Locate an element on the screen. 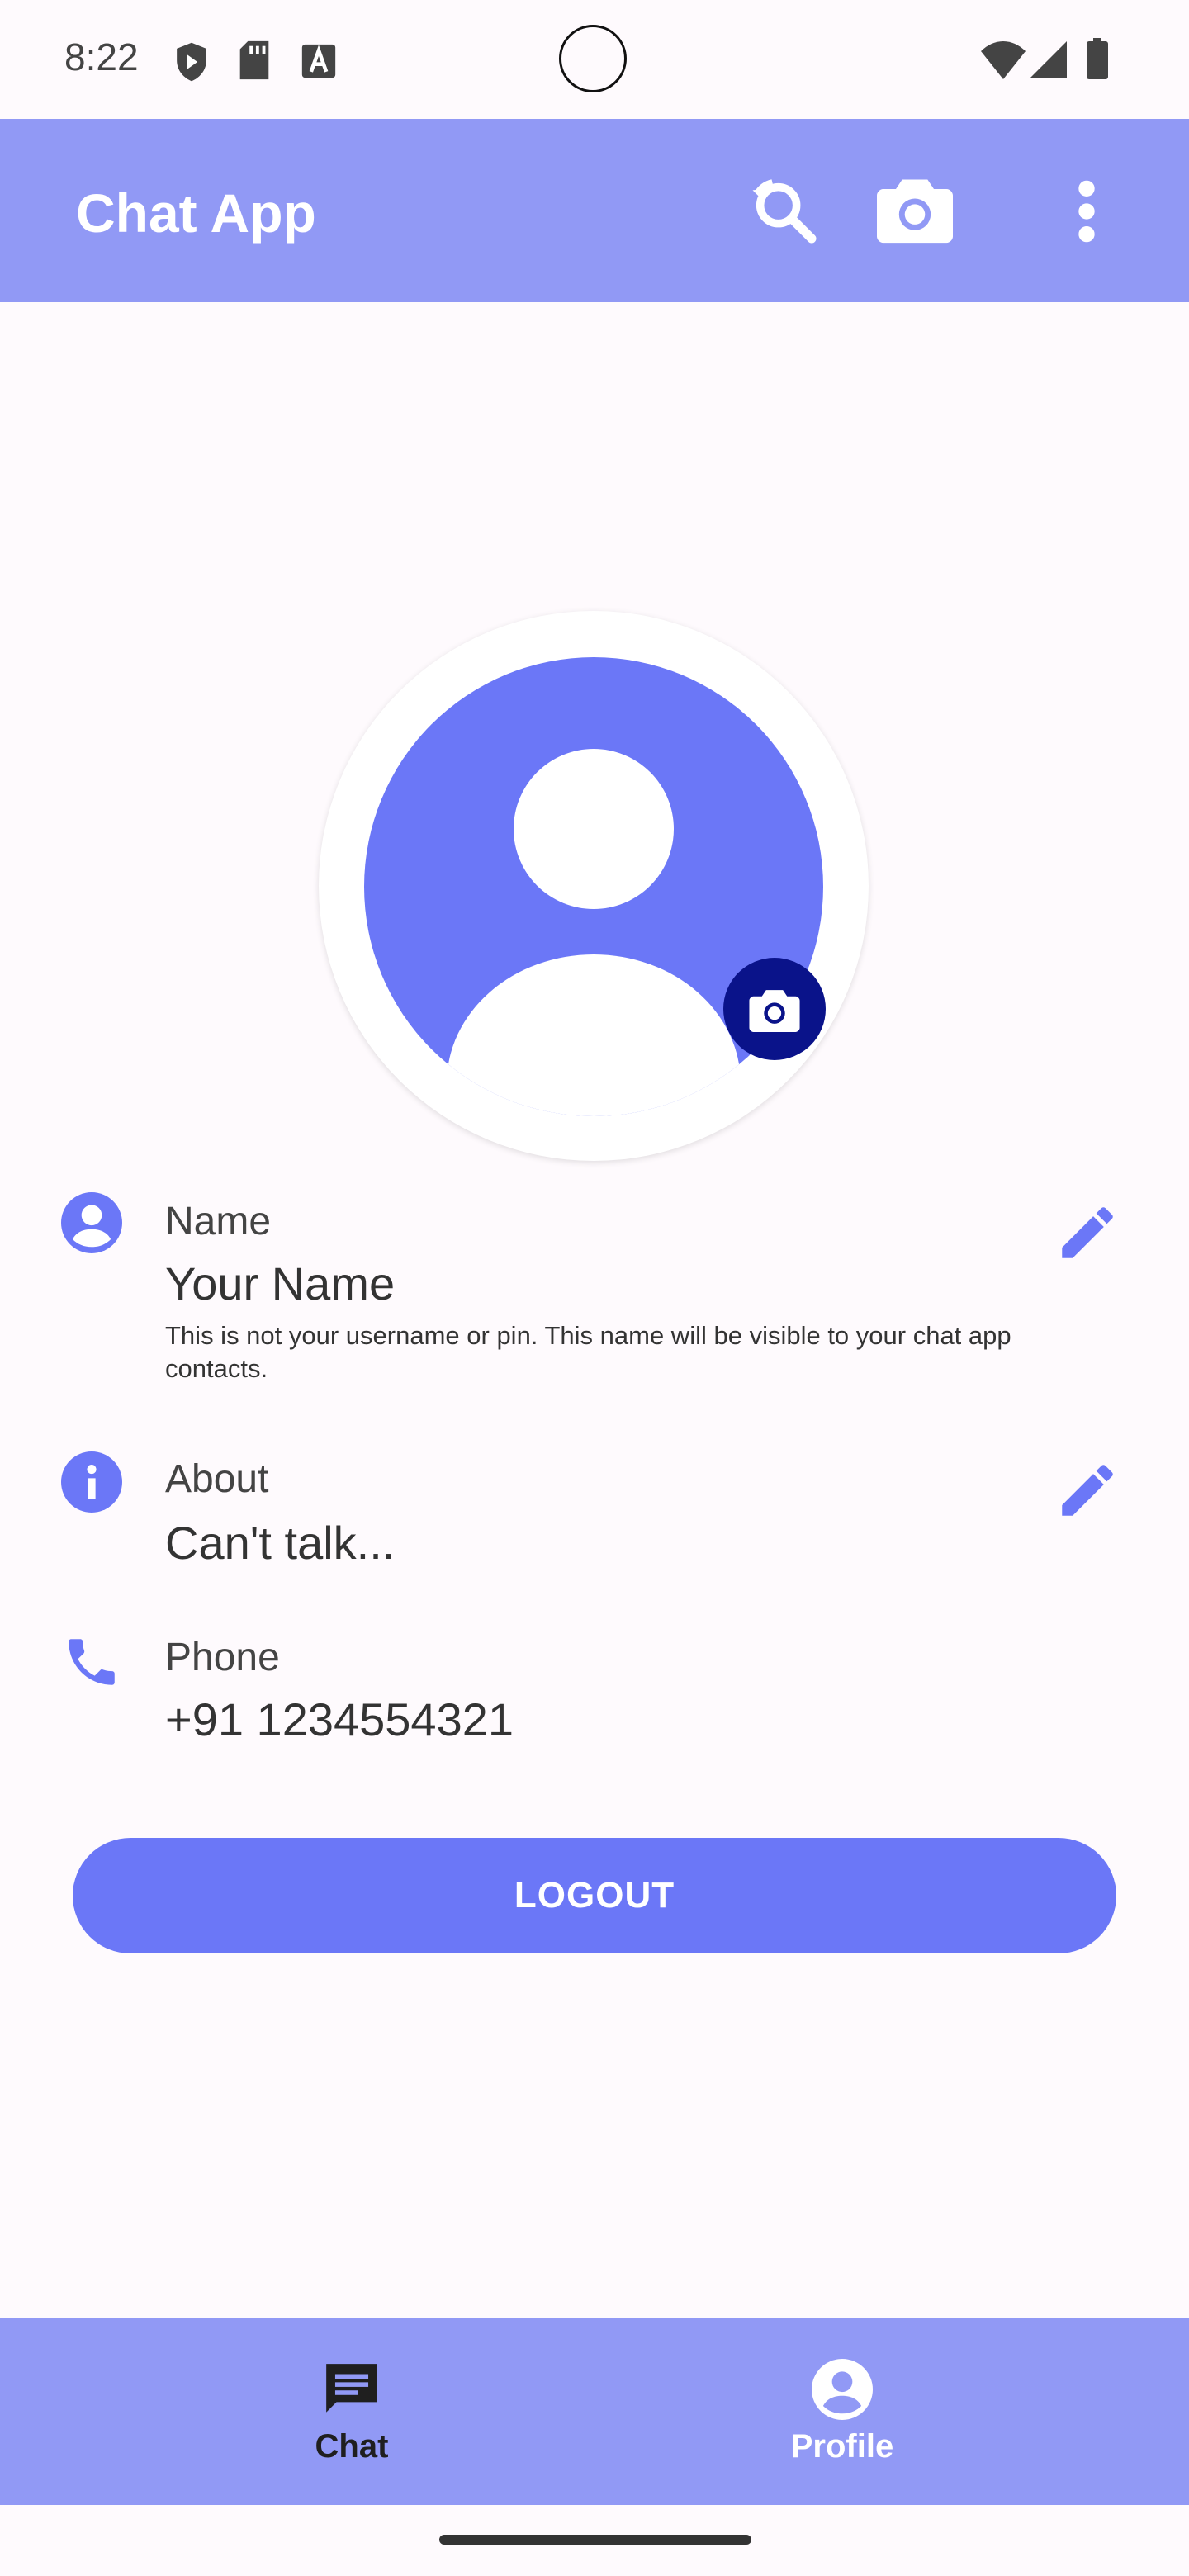 Image resolution: width=1189 pixels, height=2576 pixels. name-label: Name is located at coordinates (218, 1221).